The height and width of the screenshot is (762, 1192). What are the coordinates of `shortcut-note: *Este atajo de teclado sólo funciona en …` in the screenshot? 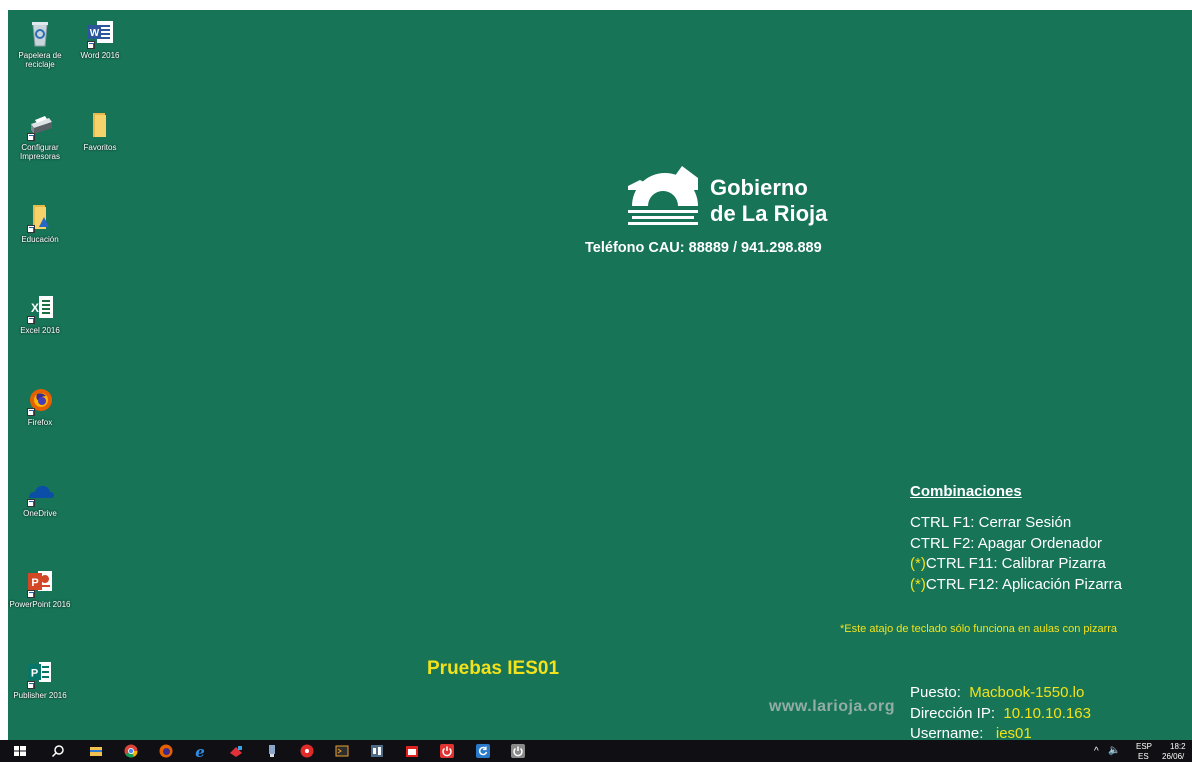 It's located at (979, 629).